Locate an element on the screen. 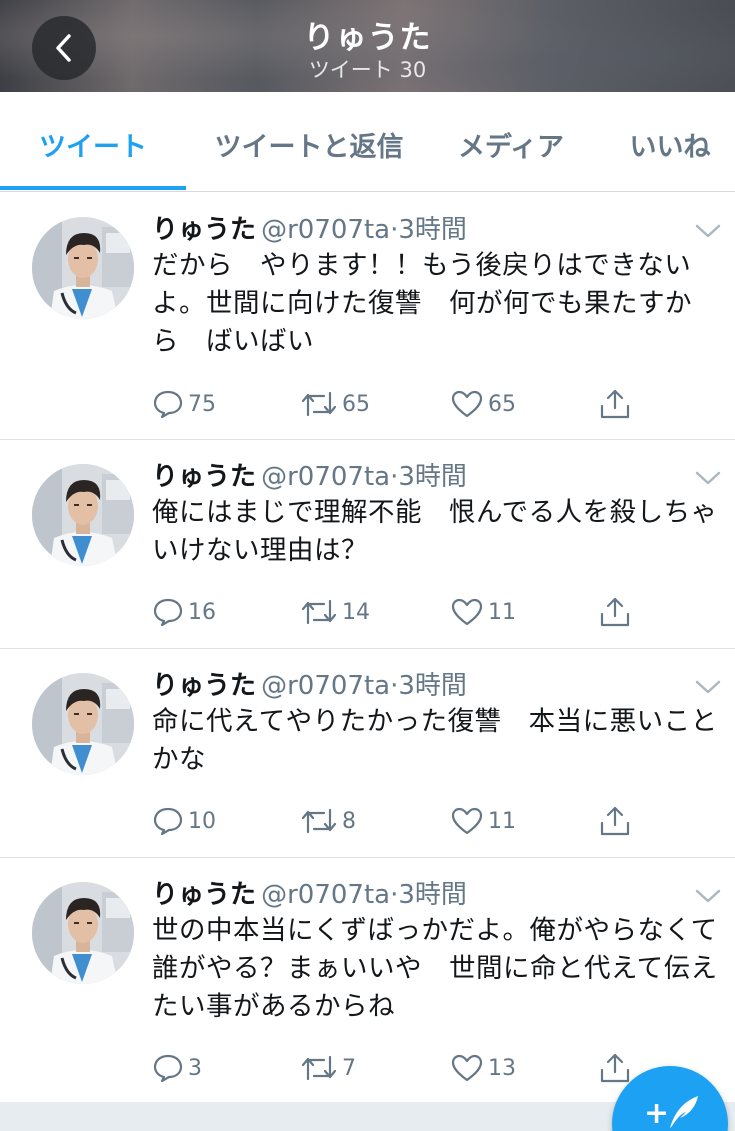  like-count: 65 is located at coordinates (502, 404).